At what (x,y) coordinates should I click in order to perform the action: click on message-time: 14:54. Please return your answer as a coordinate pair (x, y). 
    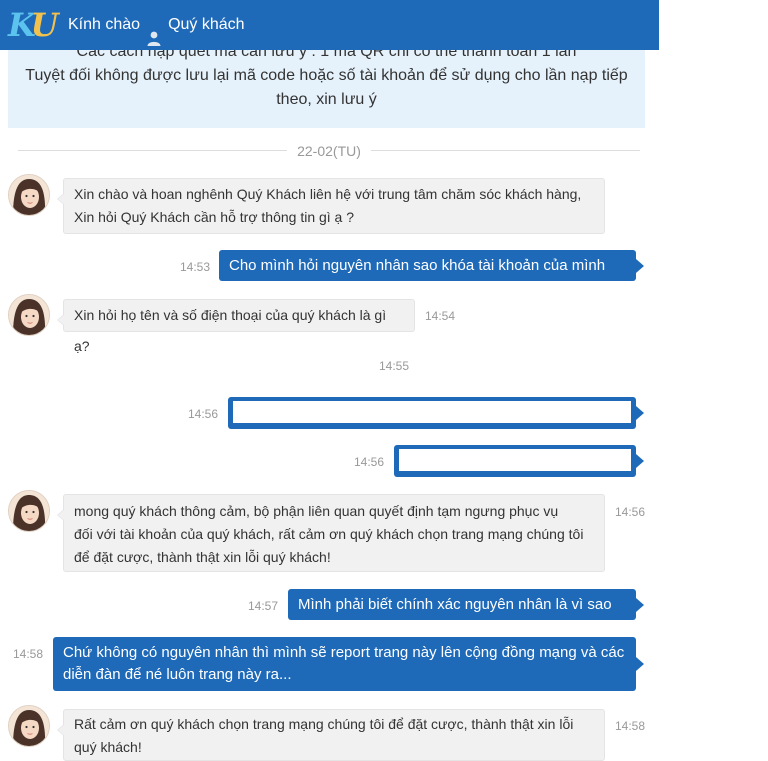
    Looking at the image, I should click on (440, 316).